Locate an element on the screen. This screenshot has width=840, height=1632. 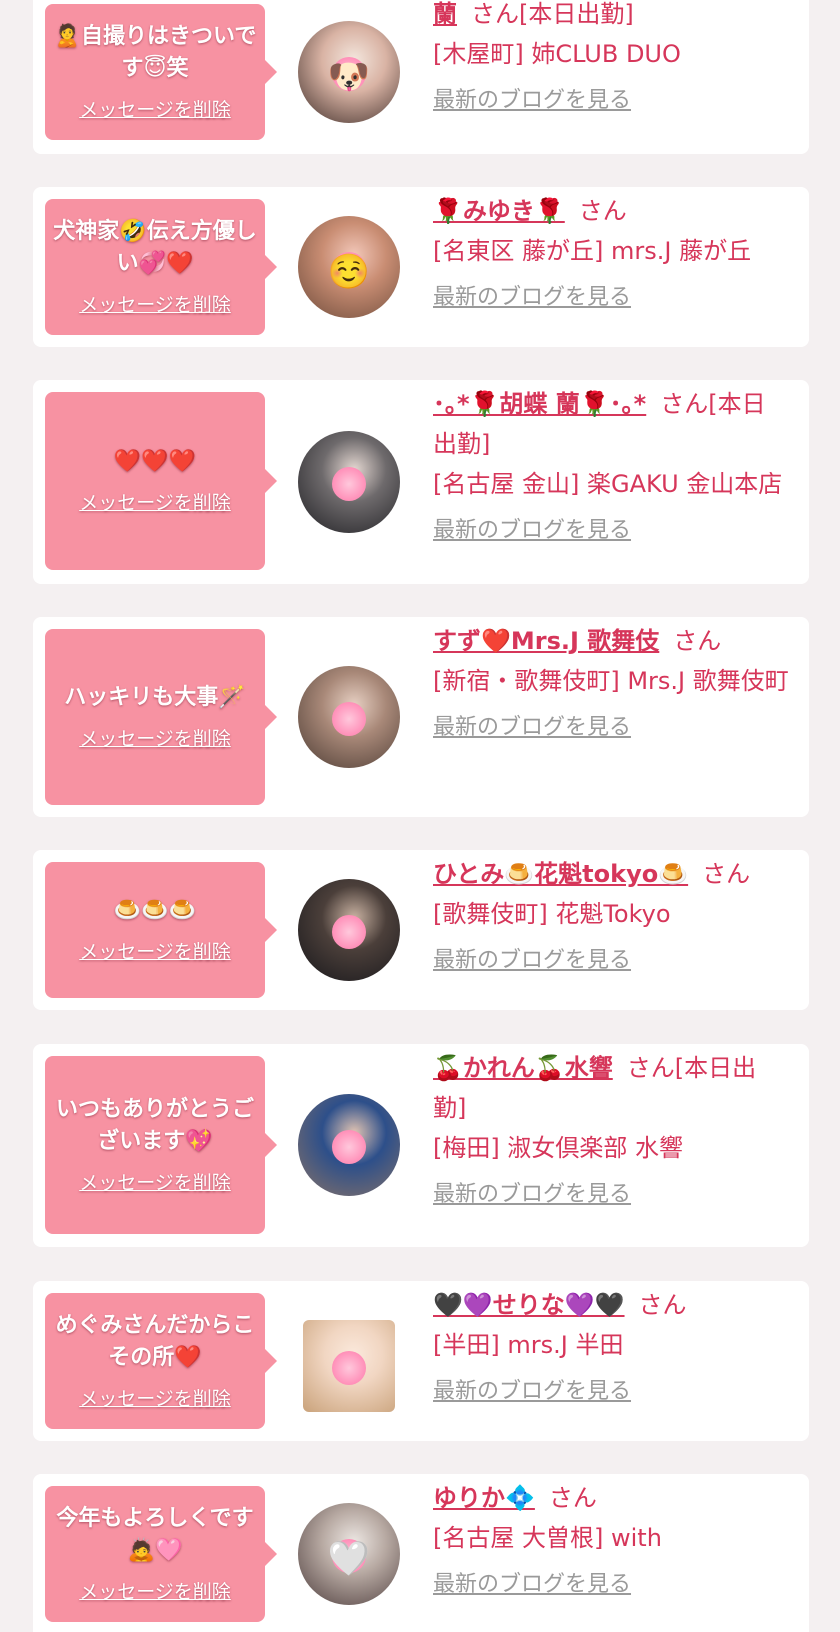
profile-info: 🖤💜せりな💜🖤 さん [半田] mrs.J 半田 最新のブログを見る is located at coordinates (611, 1346).